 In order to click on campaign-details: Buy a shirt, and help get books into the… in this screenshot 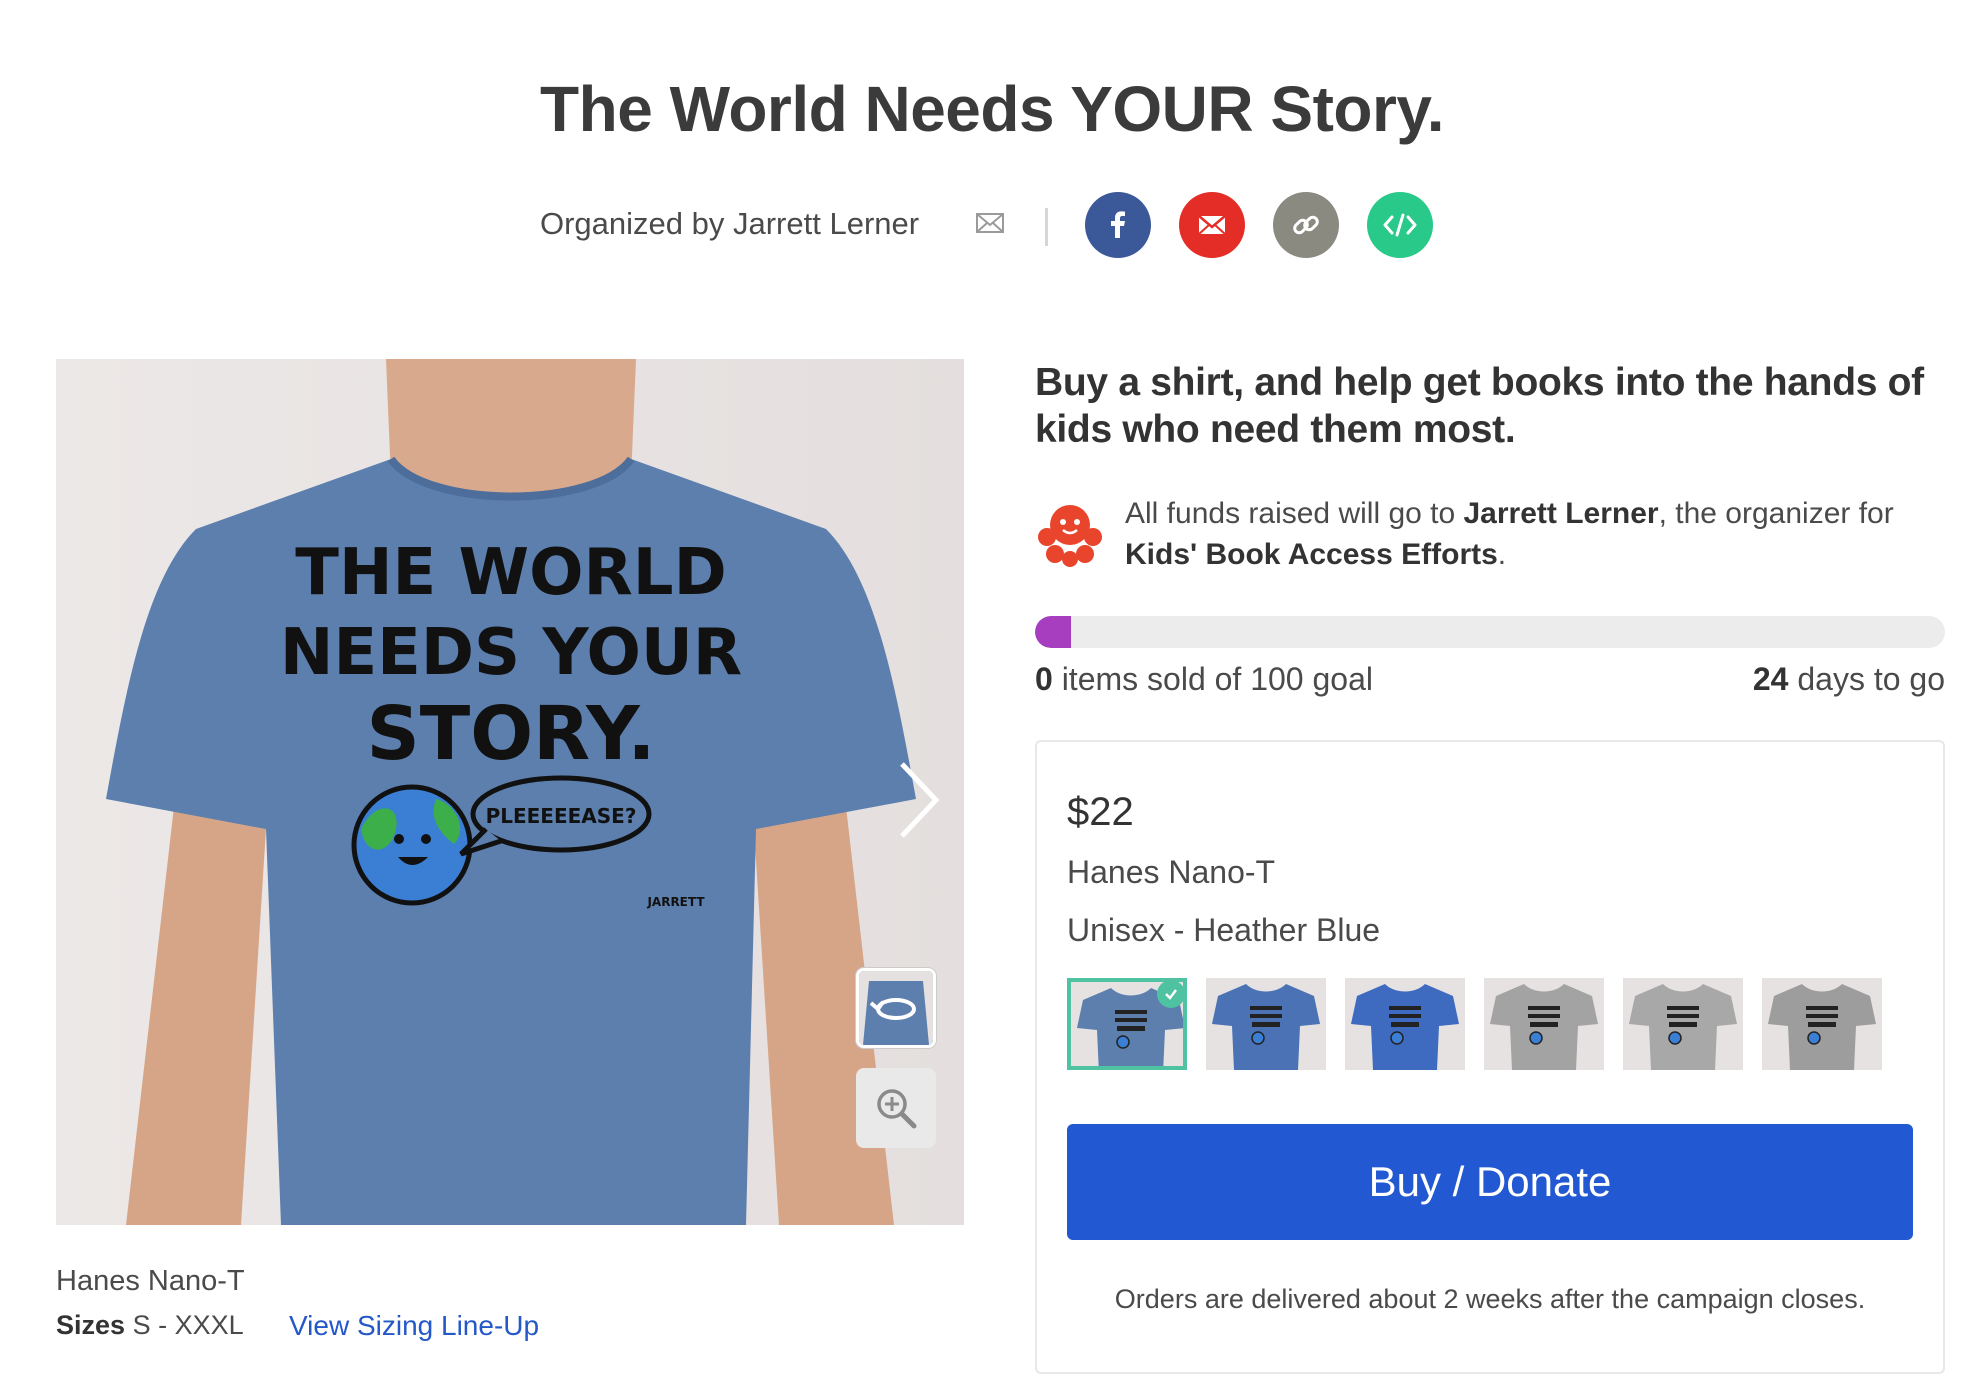, I will do `click(1490, 528)`.